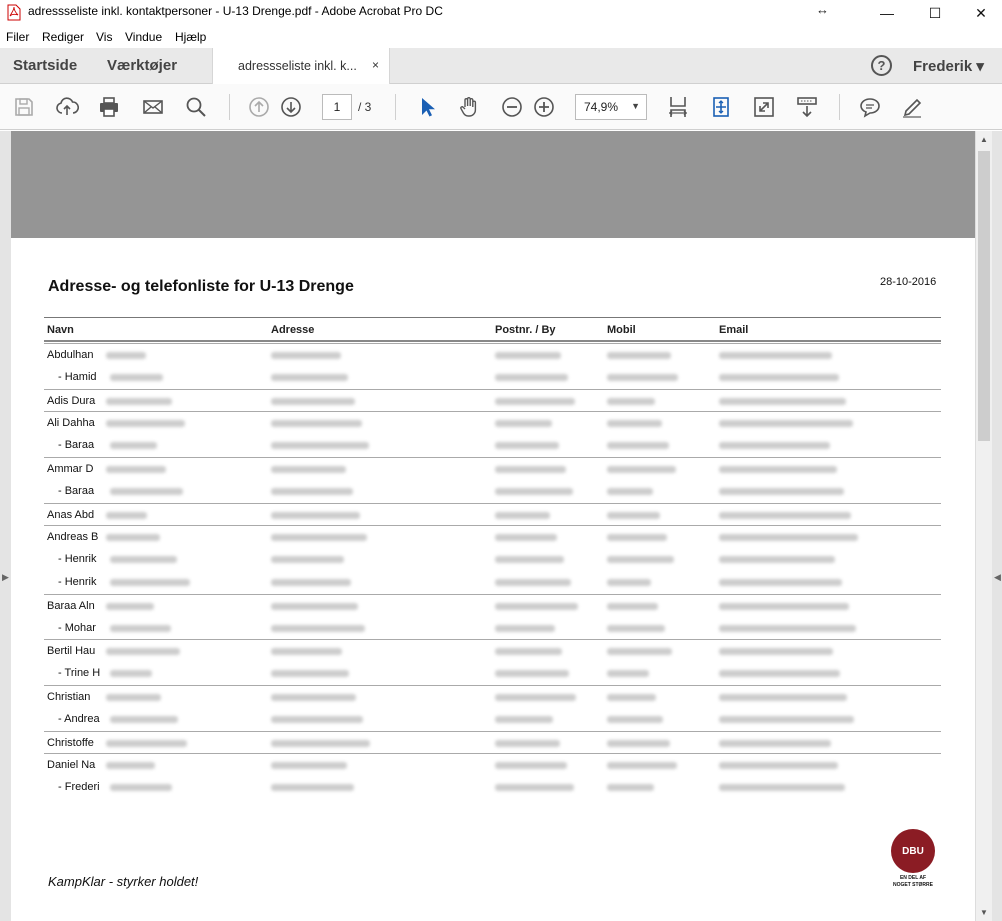  Describe the element at coordinates (544, 107) in the screenshot. I see `zoom-in-icon` at that location.